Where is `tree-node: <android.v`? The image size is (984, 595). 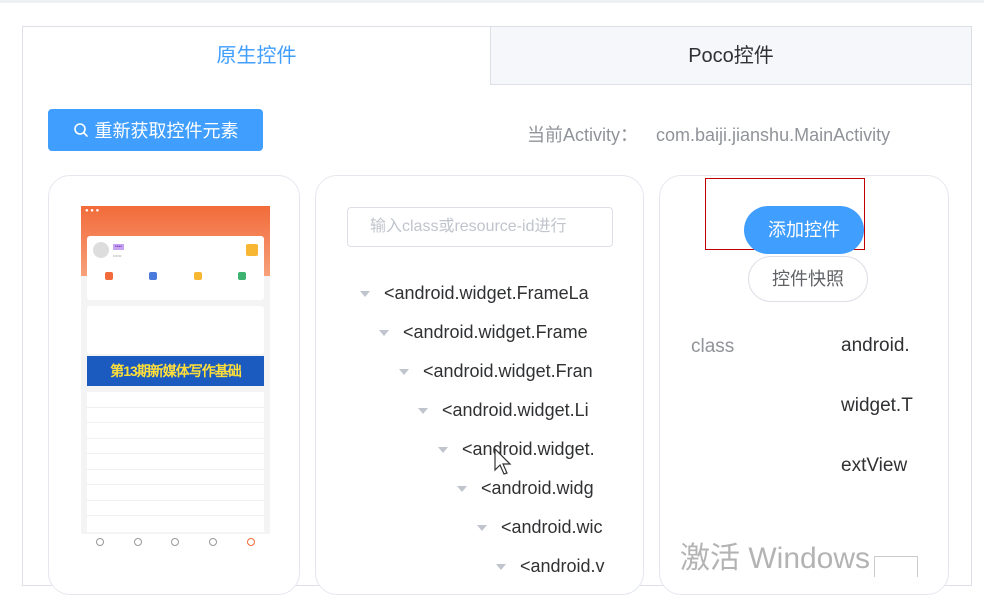
tree-node: <android.v is located at coordinates (550, 566).